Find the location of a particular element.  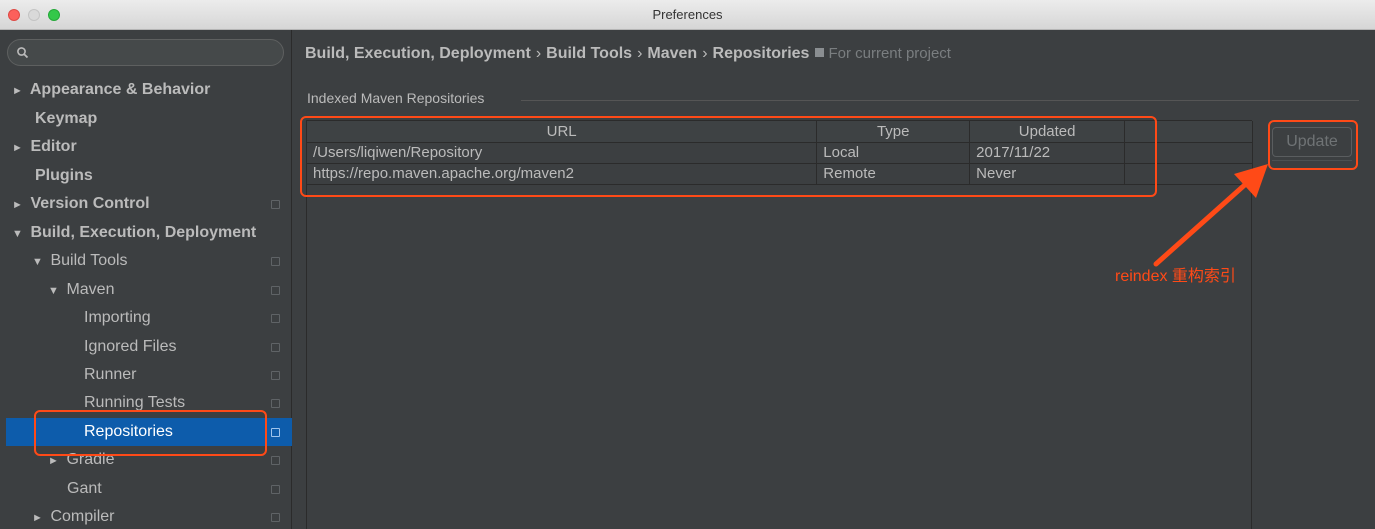

sidebar-item-maven: ▼ Maven is located at coordinates (149, 290).